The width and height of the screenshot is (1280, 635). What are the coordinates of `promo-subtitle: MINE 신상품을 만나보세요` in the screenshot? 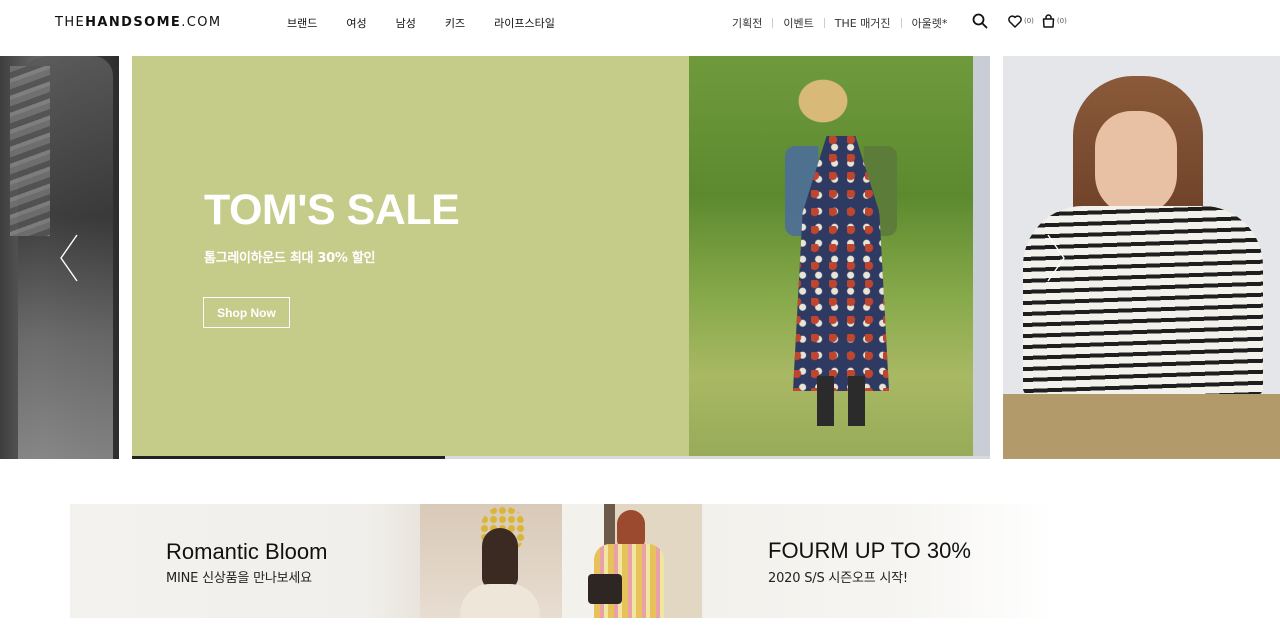 It's located at (239, 578).